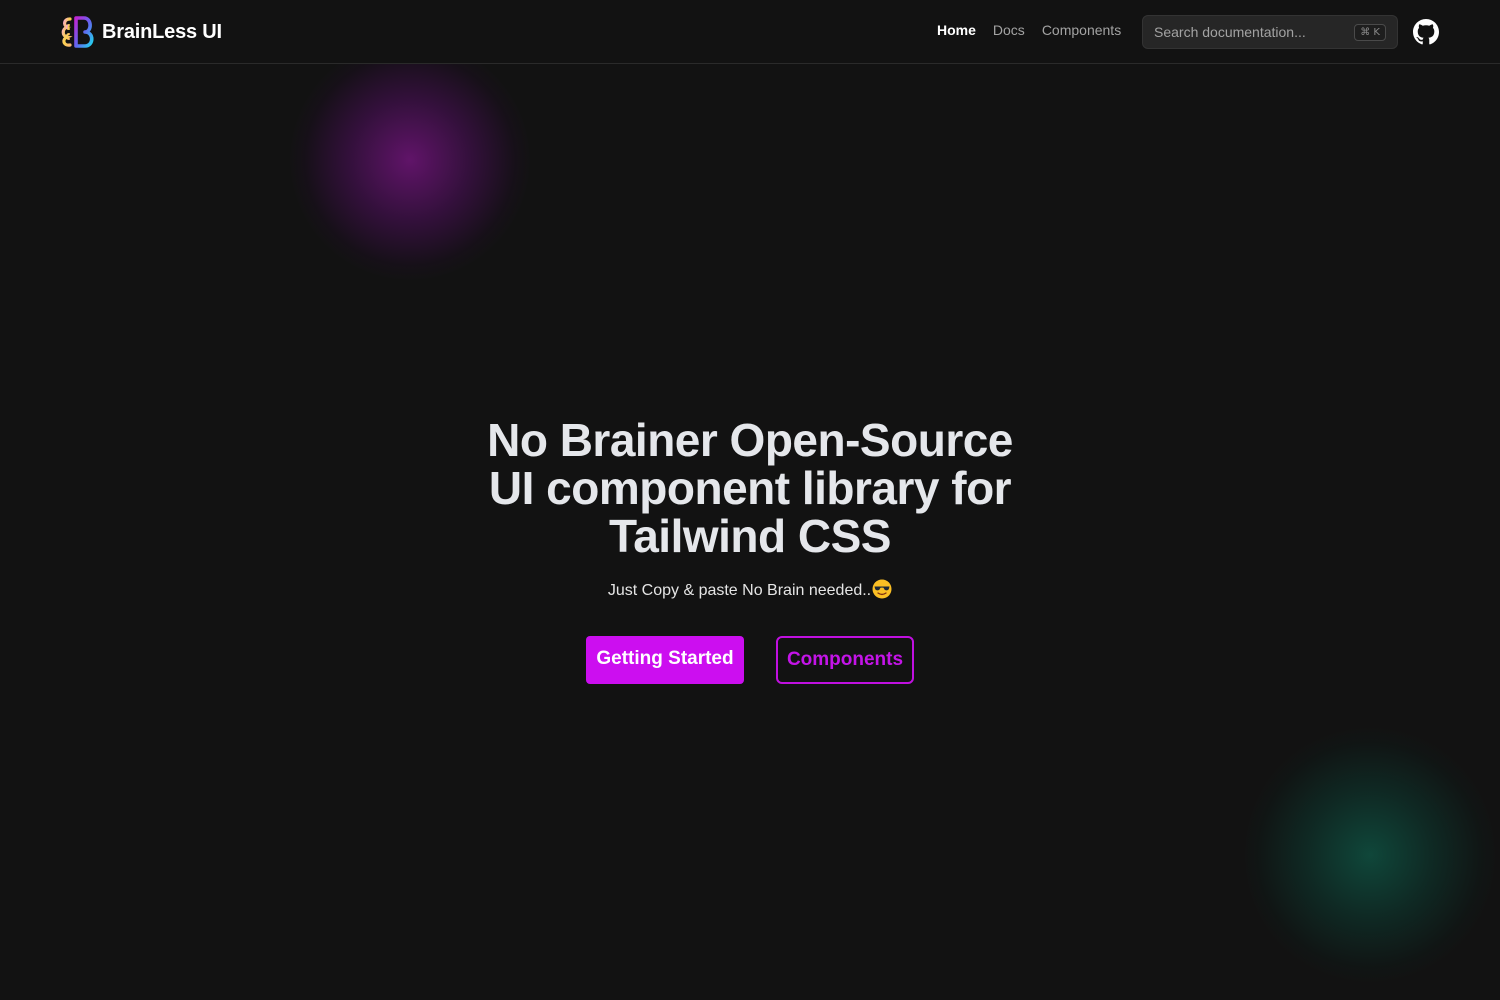  I want to click on keyboard-shortcut-badge: ⌘ K, so click(1370, 32).